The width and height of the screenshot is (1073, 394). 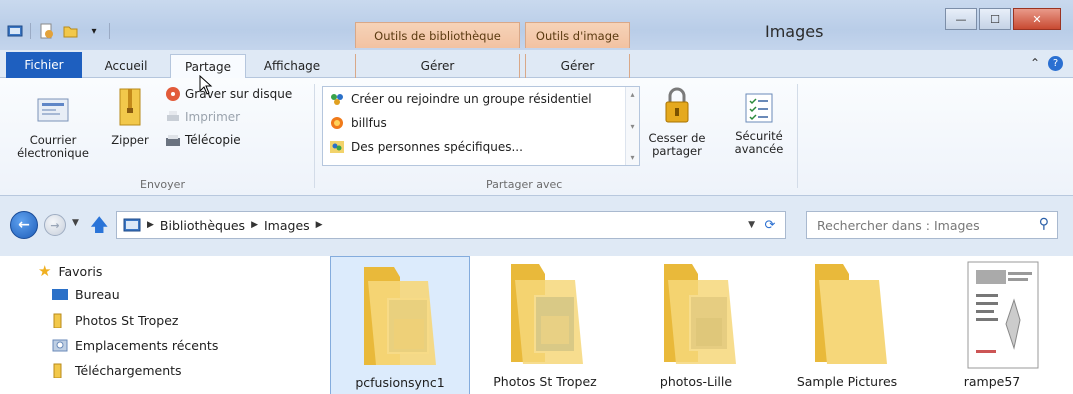 I want to click on file-item-sample-pictures: Sample Pictures, so click(x=847, y=325).